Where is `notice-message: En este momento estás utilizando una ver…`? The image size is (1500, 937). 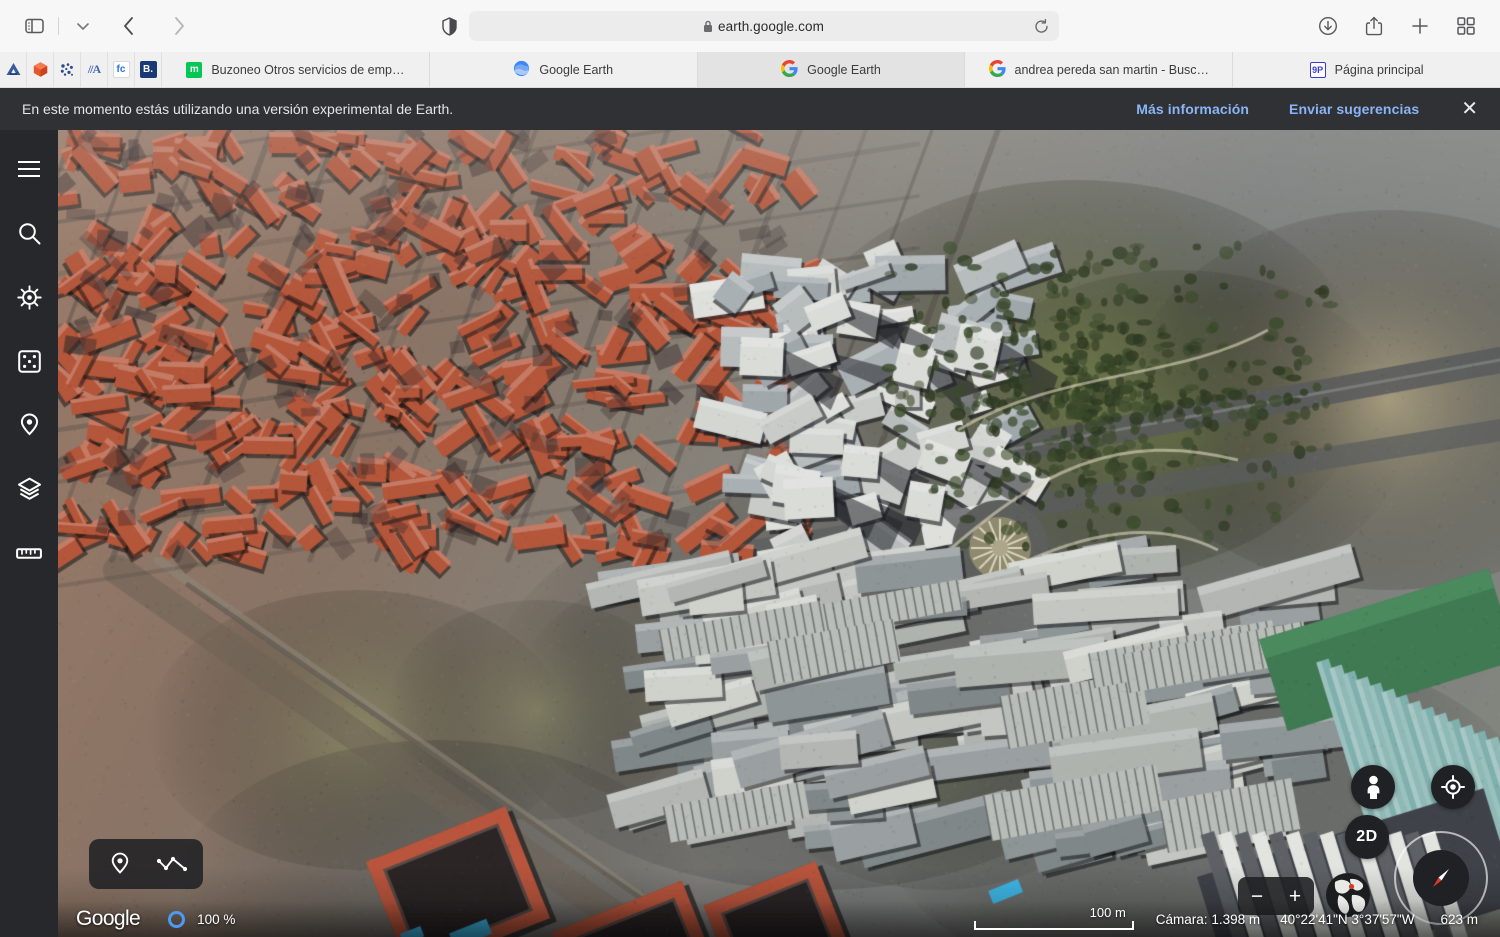
notice-message: En este momento estás utilizando una ver… is located at coordinates (238, 109).